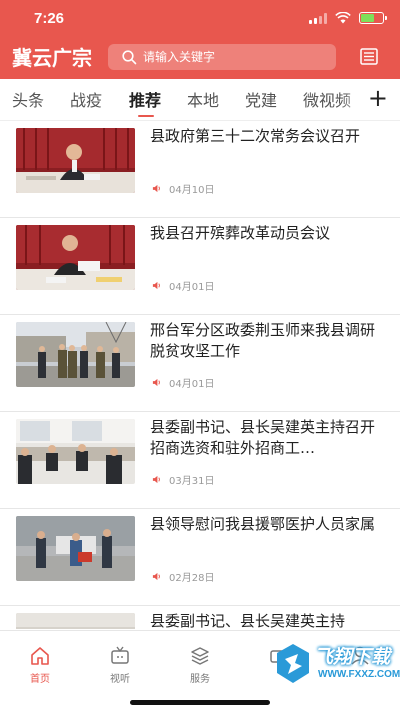 The height and width of the screenshot is (711, 400). Describe the element at coordinates (200, 460) in the screenshot. I see `news-item: 县委副书记、县长吴建英主持召开招商选资和驻外招商工… 03月31日` at that location.